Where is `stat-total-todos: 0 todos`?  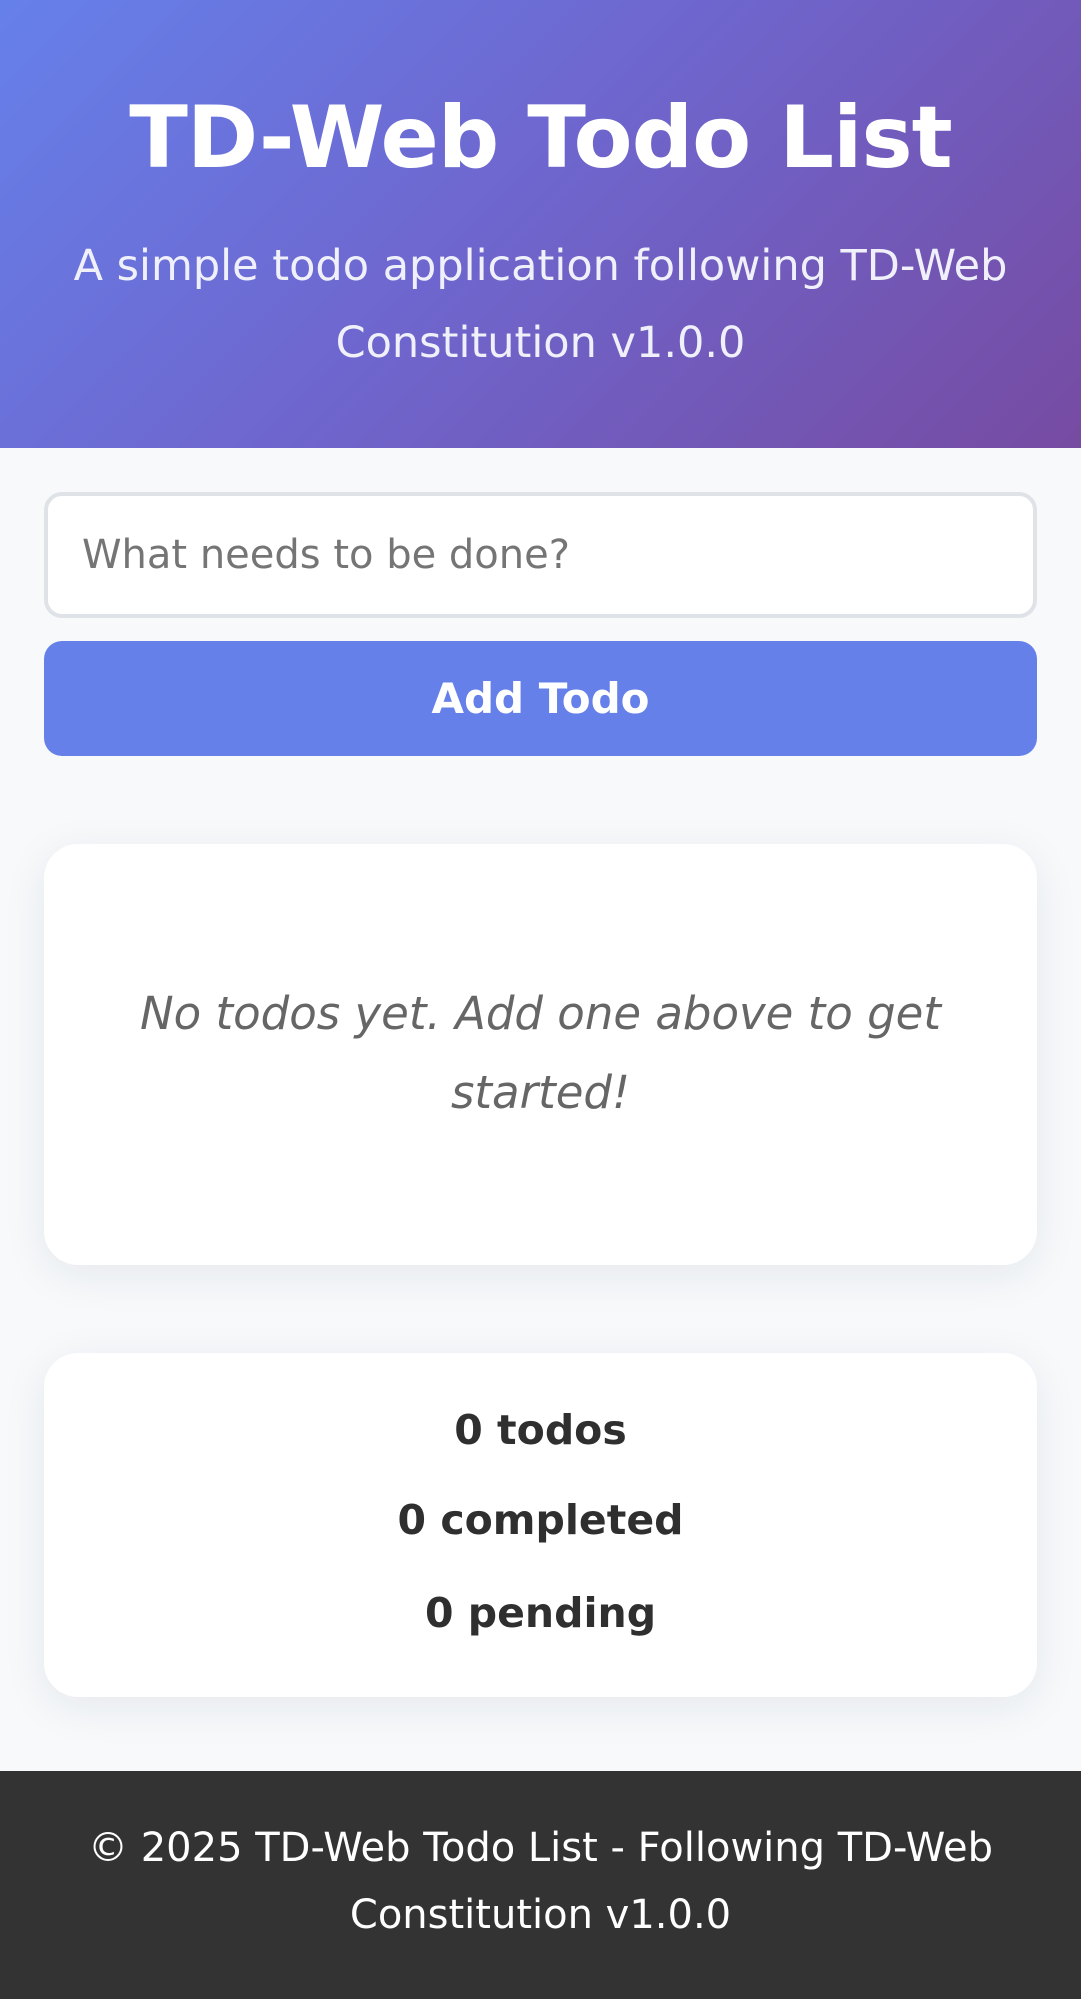 stat-total-todos: 0 todos is located at coordinates (540, 1430).